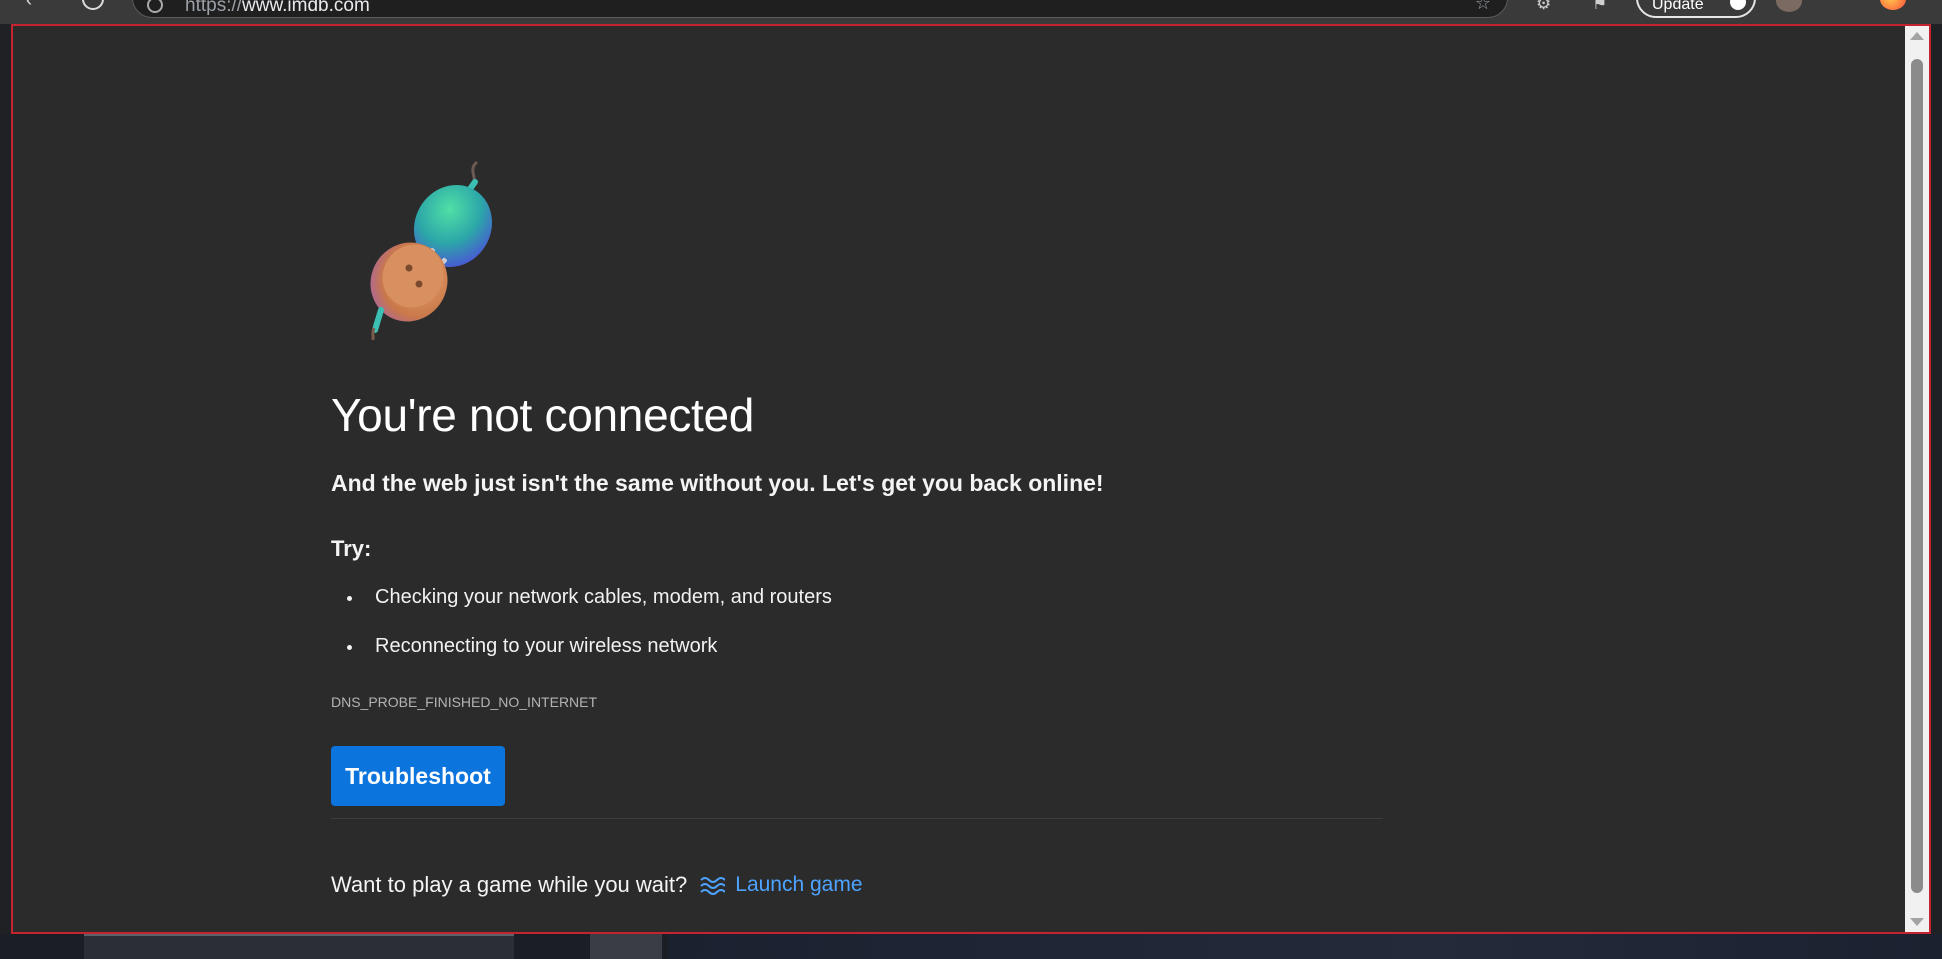 The width and height of the screenshot is (1942, 959). Describe the element at coordinates (1305, 946) in the screenshot. I see `taskbar-background` at that location.